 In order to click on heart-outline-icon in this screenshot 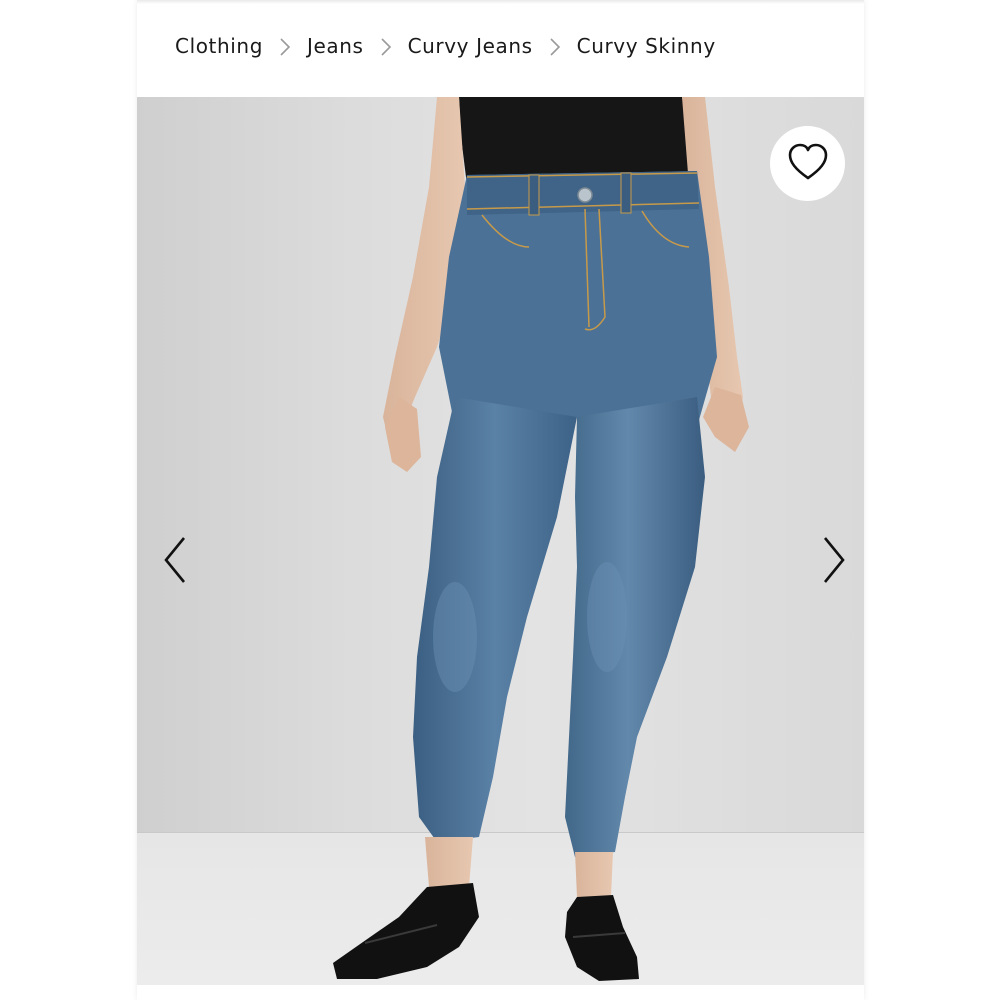, I will do `click(808, 164)`.